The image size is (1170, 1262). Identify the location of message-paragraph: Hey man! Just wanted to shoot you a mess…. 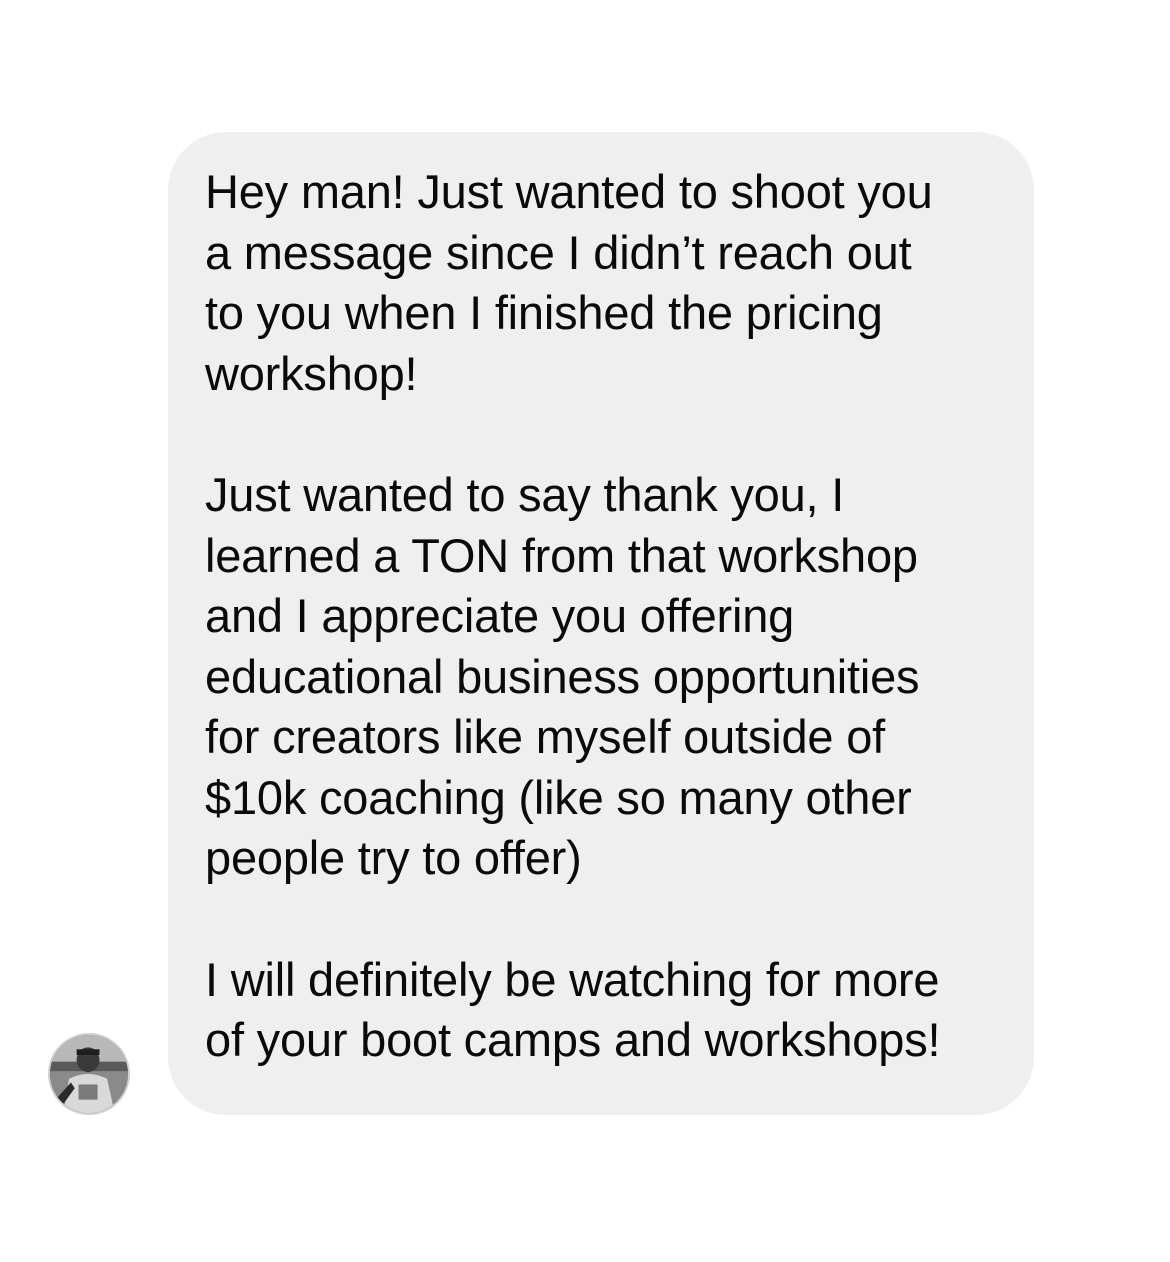
(569, 282).